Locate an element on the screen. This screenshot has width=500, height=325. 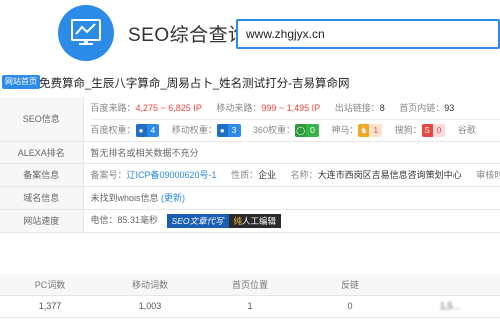
logo is located at coordinates (86, 33).